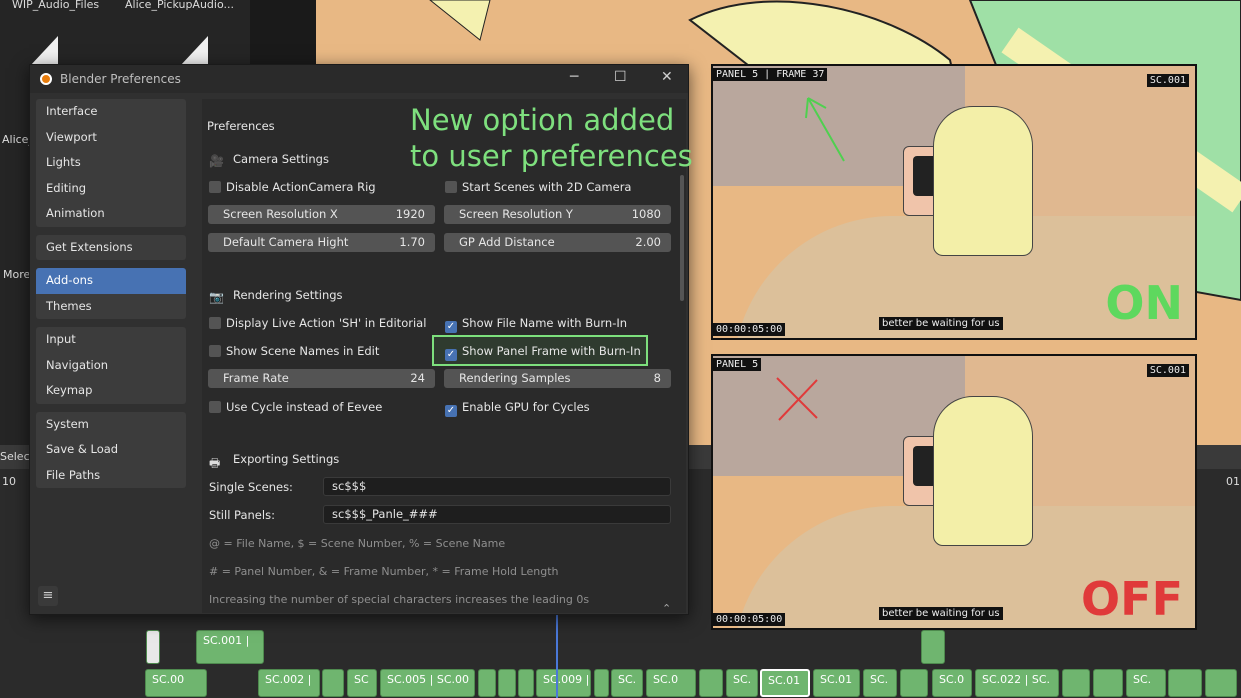 The width and height of the screenshot is (1241, 698). I want to click on panel-frame-burnin: PANEL 5 | FRAME 37, so click(770, 74).